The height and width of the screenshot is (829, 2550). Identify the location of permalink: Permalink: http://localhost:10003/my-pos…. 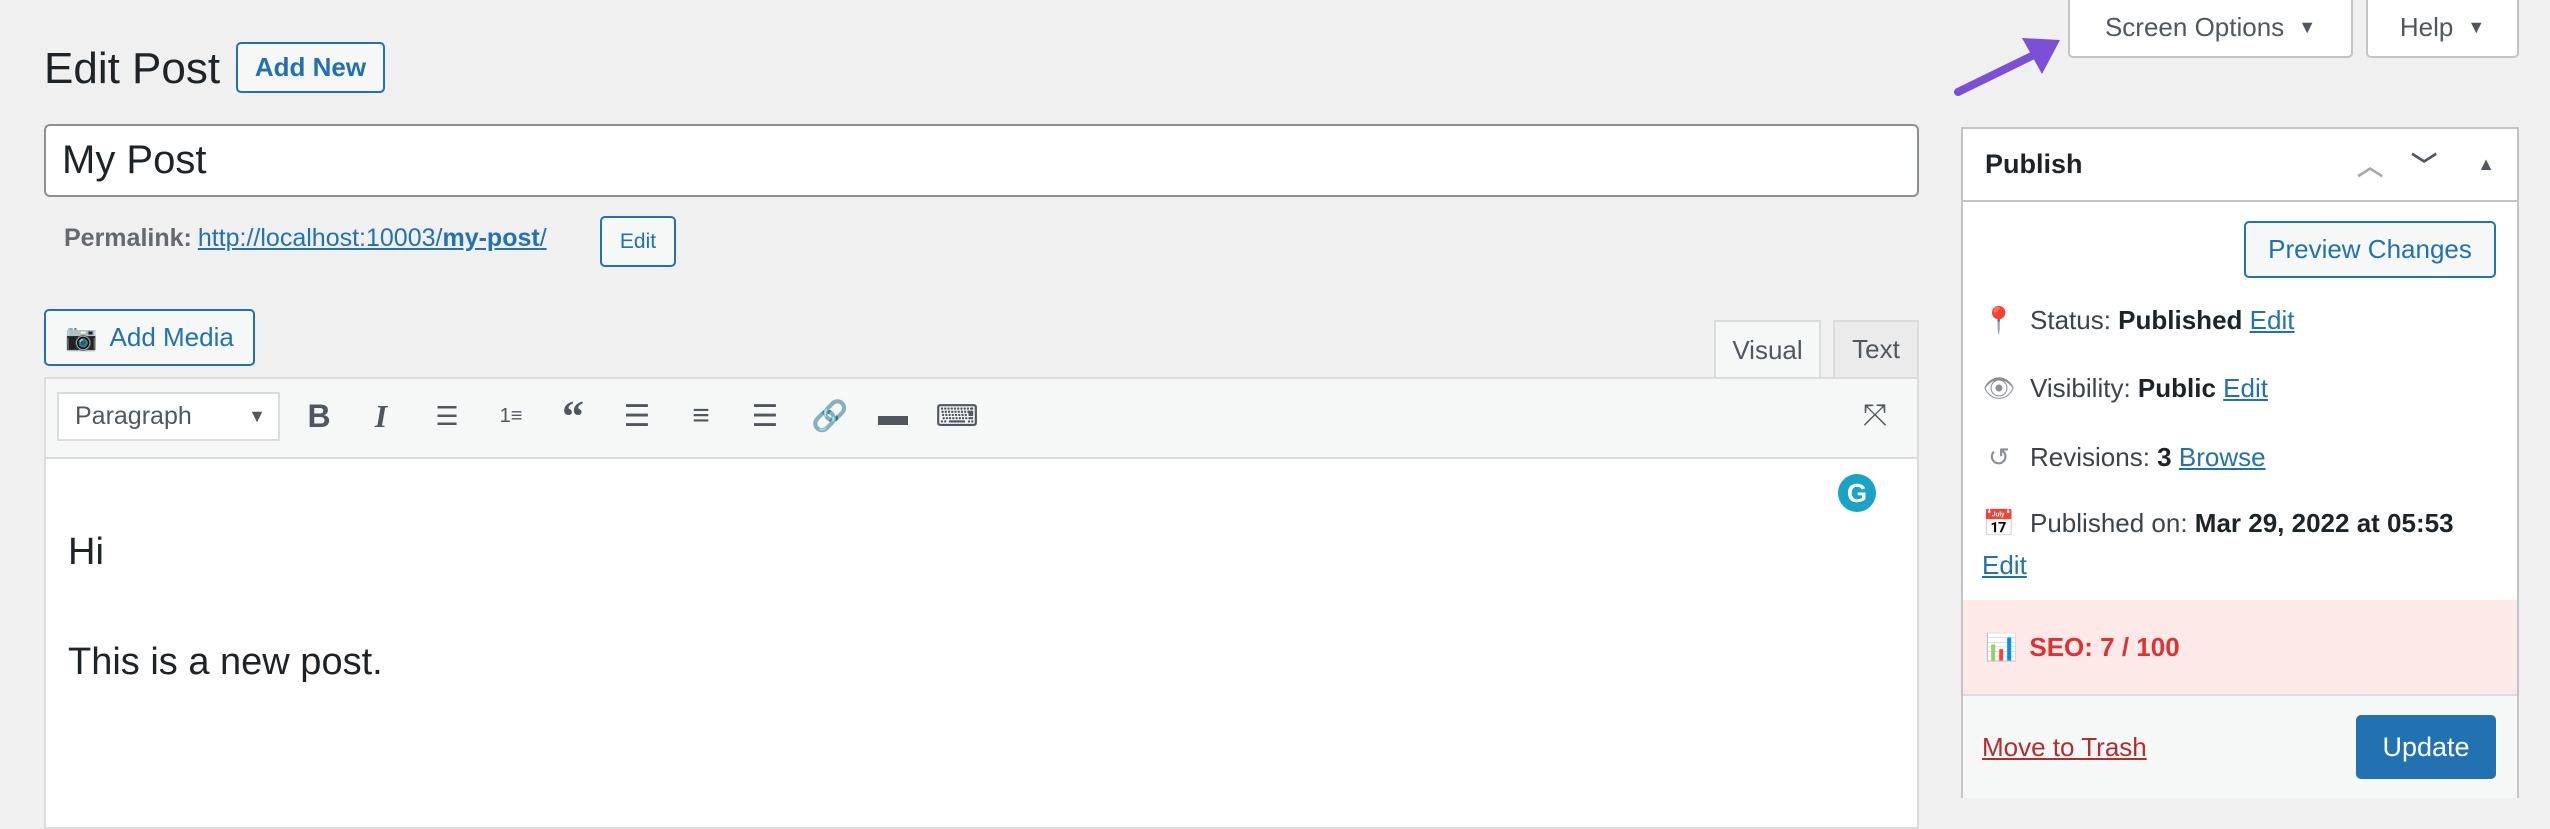
(305, 238).